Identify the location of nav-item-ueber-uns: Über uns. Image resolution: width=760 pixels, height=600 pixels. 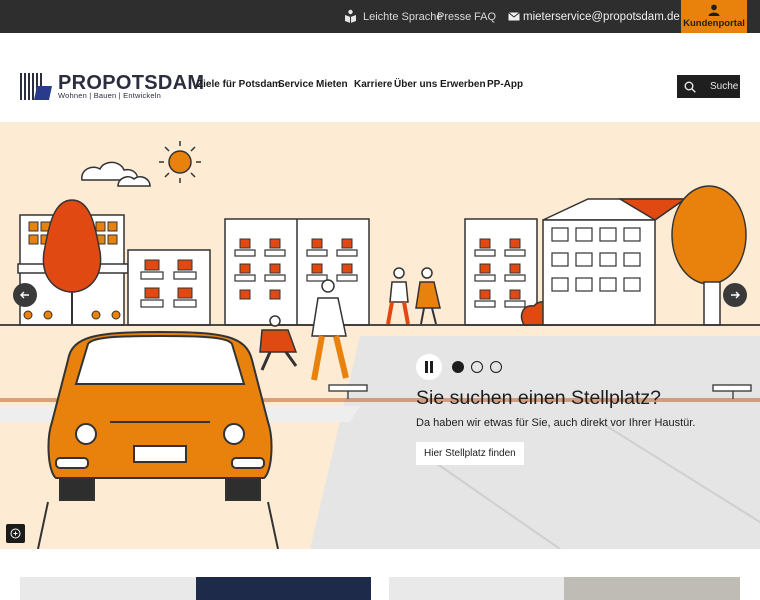
(415, 84).